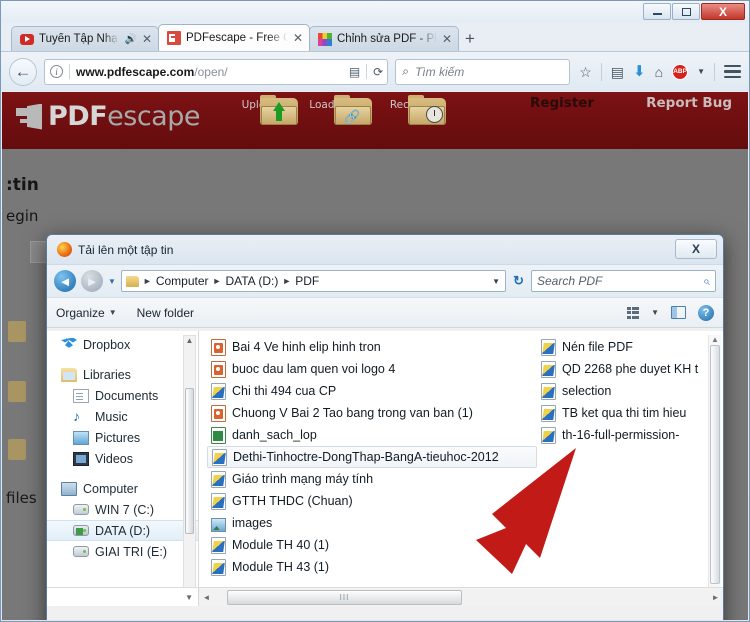 Image resolution: width=750 pixels, height=622 pixels. Describe the element at coordinates (627, 413) in the screenshot. I see `file-list-item: TB ket qua thi tim hieu` at that location.